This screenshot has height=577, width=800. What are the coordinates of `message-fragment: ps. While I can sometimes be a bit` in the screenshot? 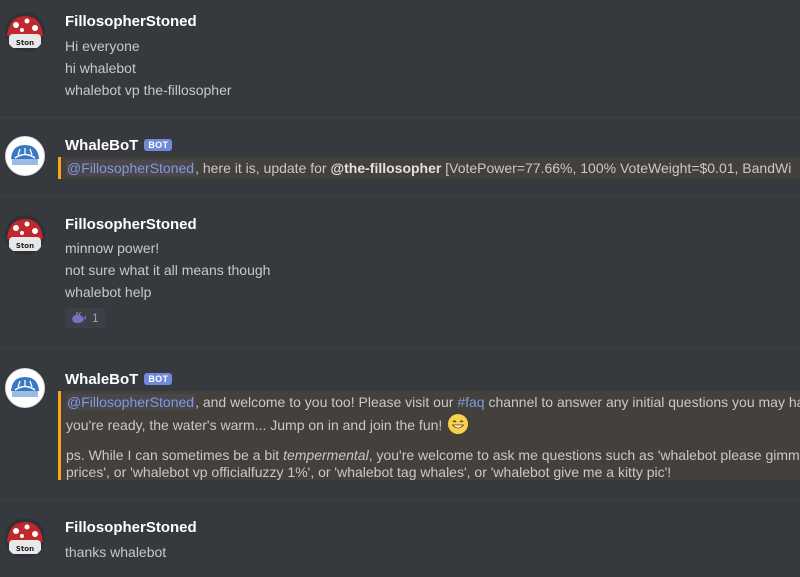 It's located at (175, 455).